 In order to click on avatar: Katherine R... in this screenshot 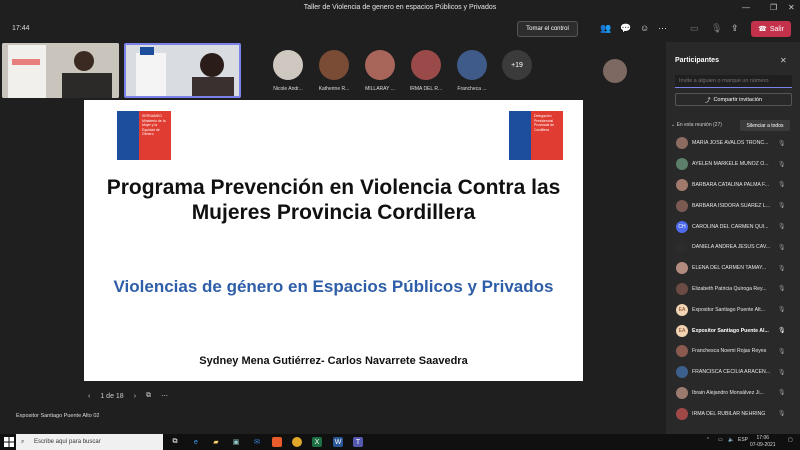, I will do `click(334, 71)`.